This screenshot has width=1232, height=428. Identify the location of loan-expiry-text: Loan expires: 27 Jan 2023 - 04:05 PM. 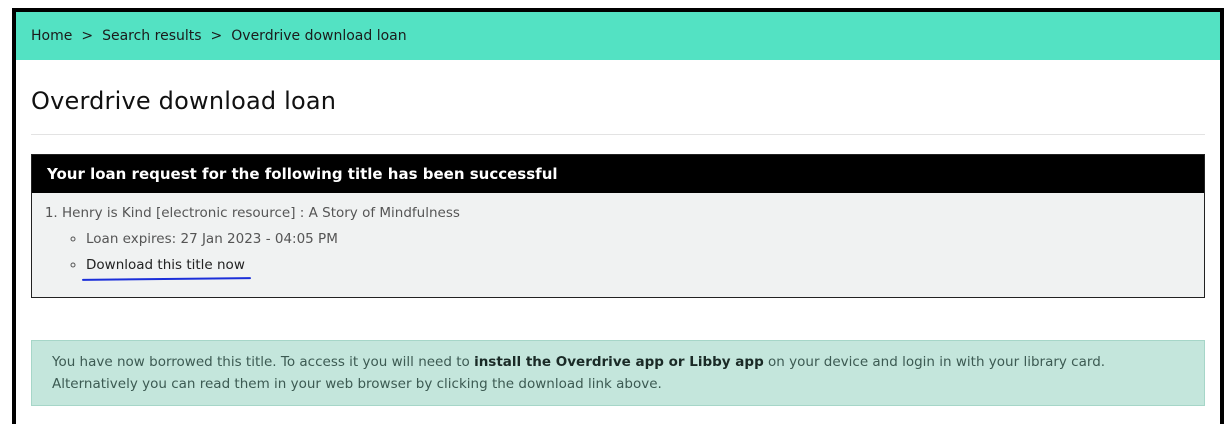
(212, 239).